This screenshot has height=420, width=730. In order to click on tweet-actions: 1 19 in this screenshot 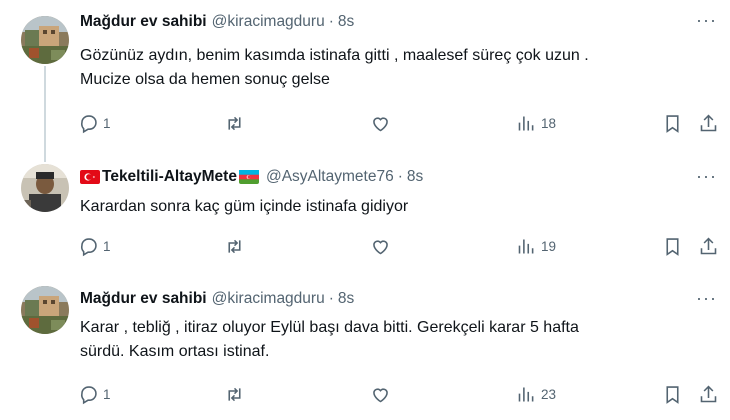, I will do `click(399, 246)`.